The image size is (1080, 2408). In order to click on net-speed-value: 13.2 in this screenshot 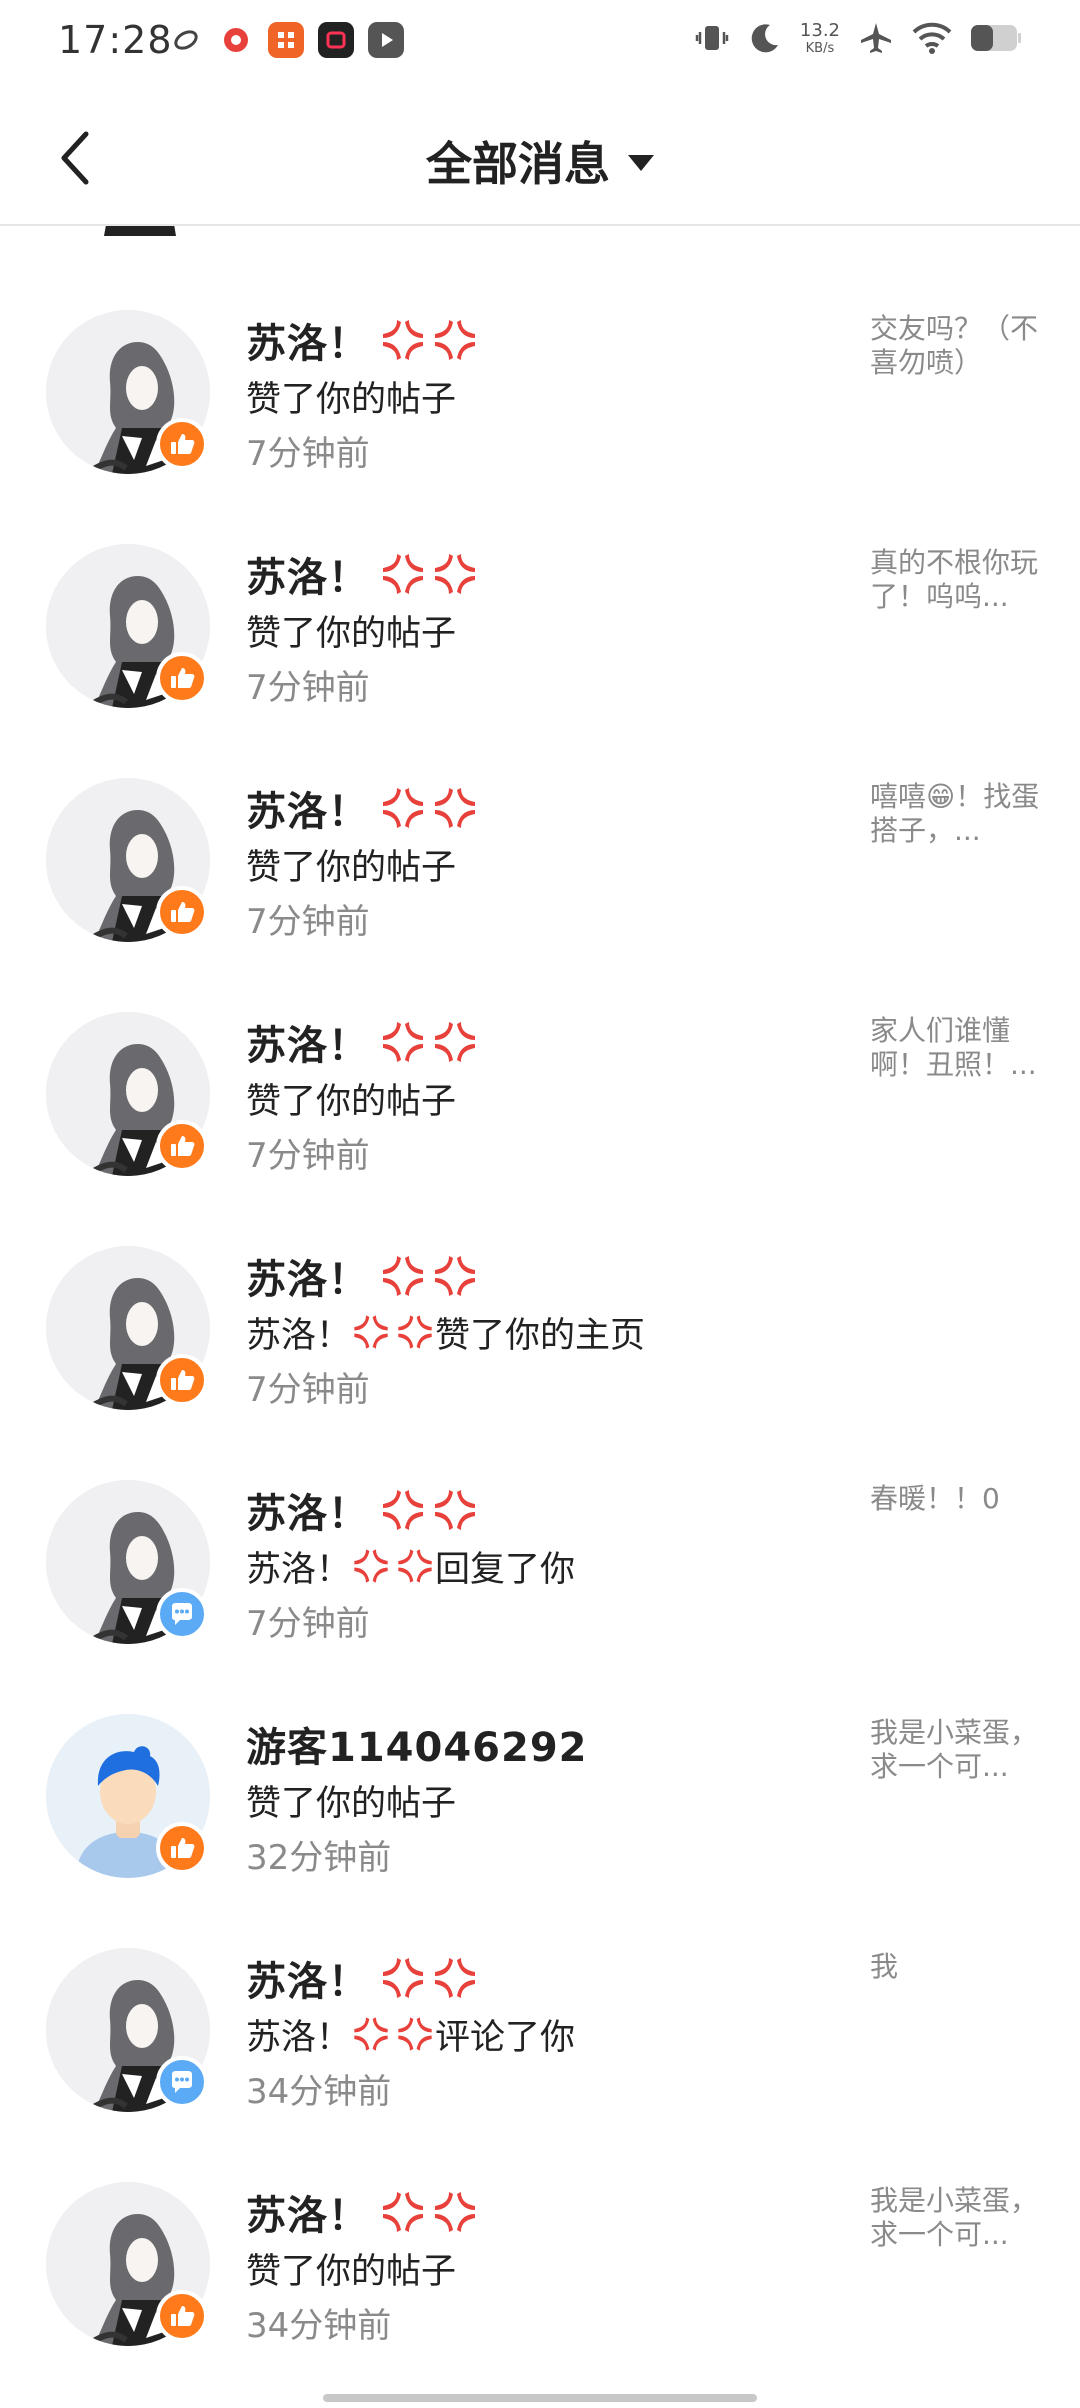, I will do `click(819, 30)`.